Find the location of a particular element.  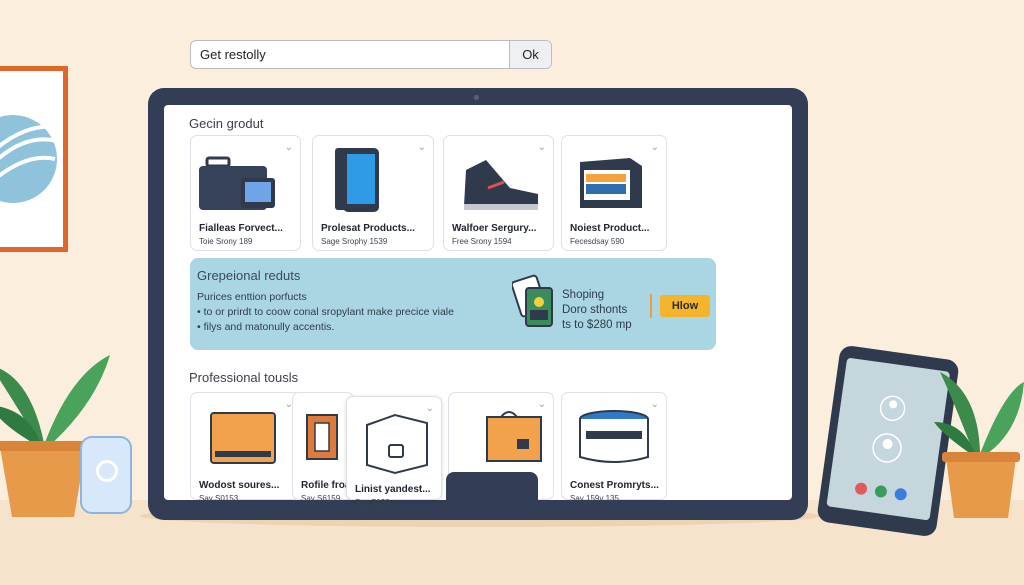

product-price: Toie Srony 189 is located at coordinates (226, 241).